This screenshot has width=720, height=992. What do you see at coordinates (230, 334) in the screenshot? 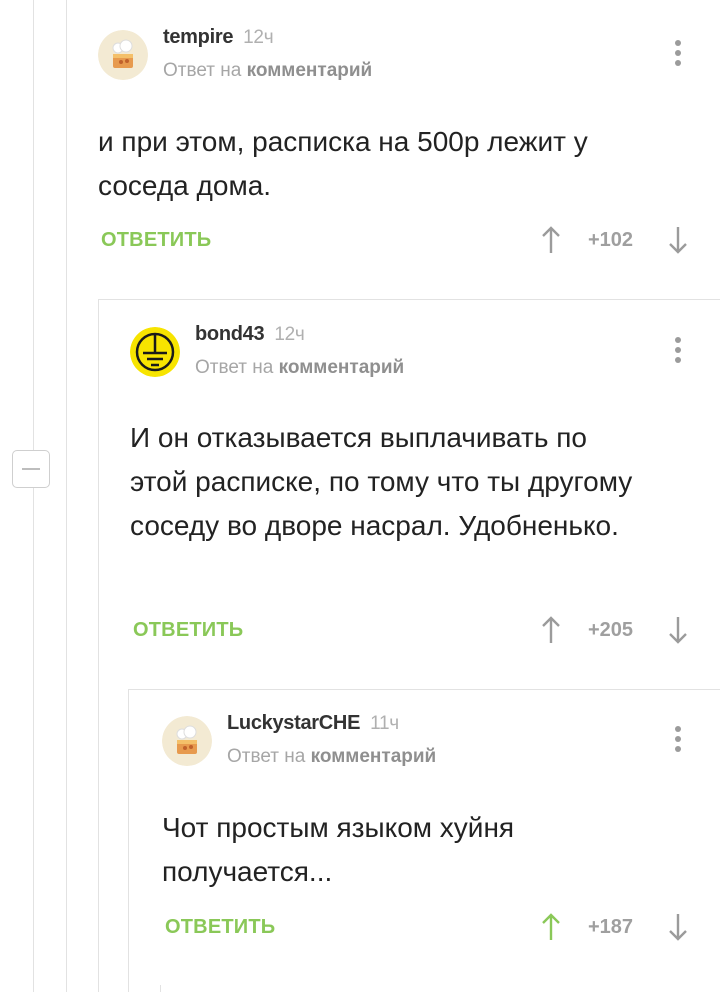
I see `author-name: bond43` at bounding box center [230, 334].